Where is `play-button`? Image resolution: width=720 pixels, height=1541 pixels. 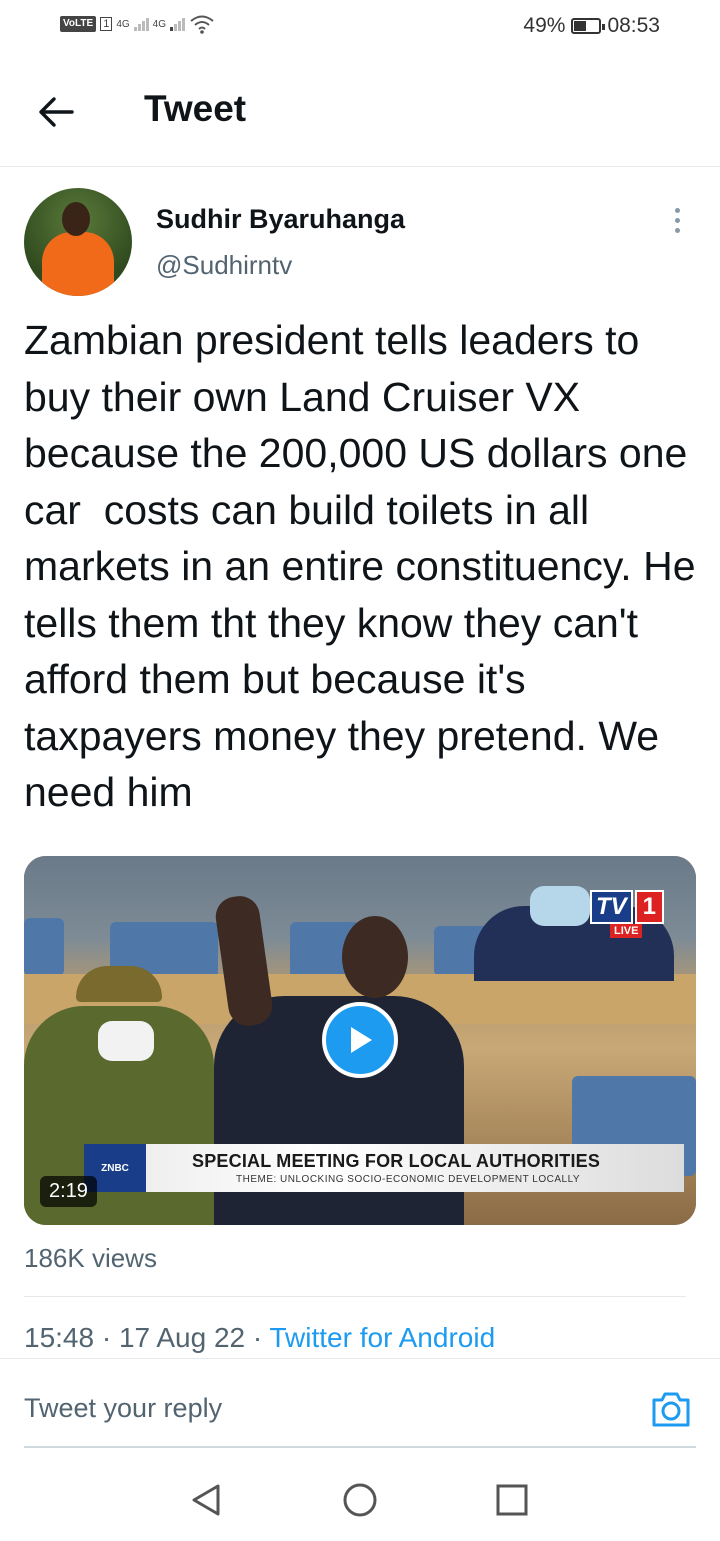 play-button is located at coordinates (360, 1040).